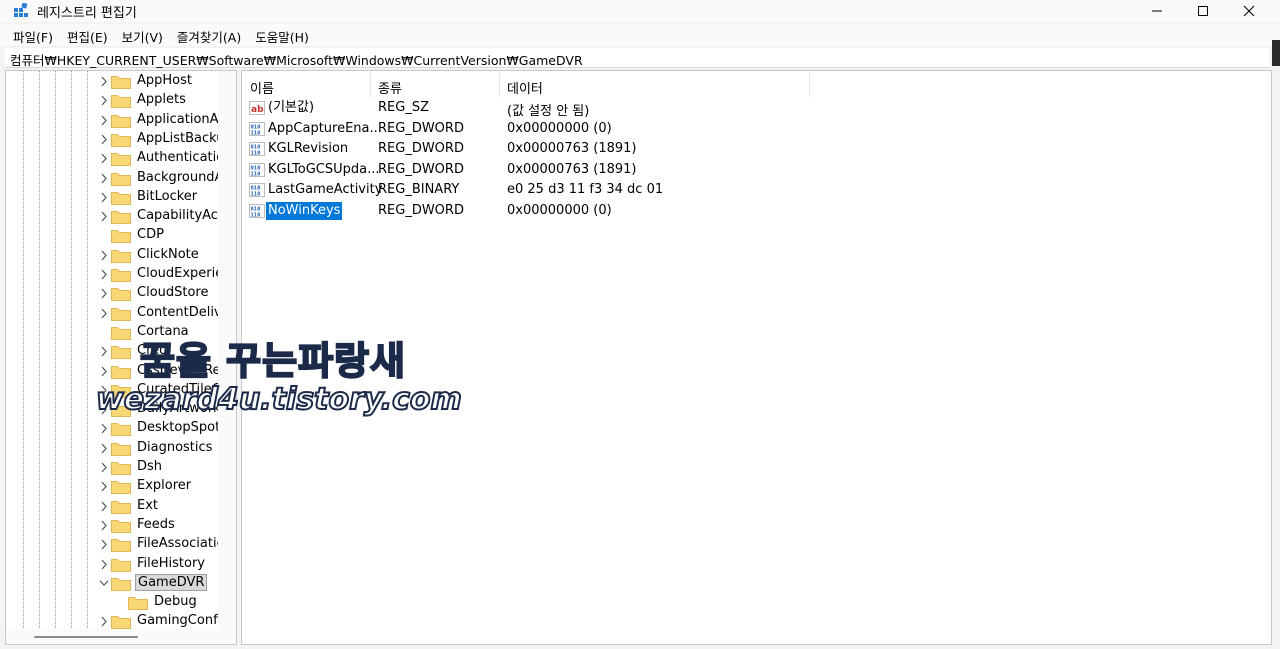 This screenshot has height=649, width=1280. I want to click on tree-item: AppListBackup, so click(121, 139).